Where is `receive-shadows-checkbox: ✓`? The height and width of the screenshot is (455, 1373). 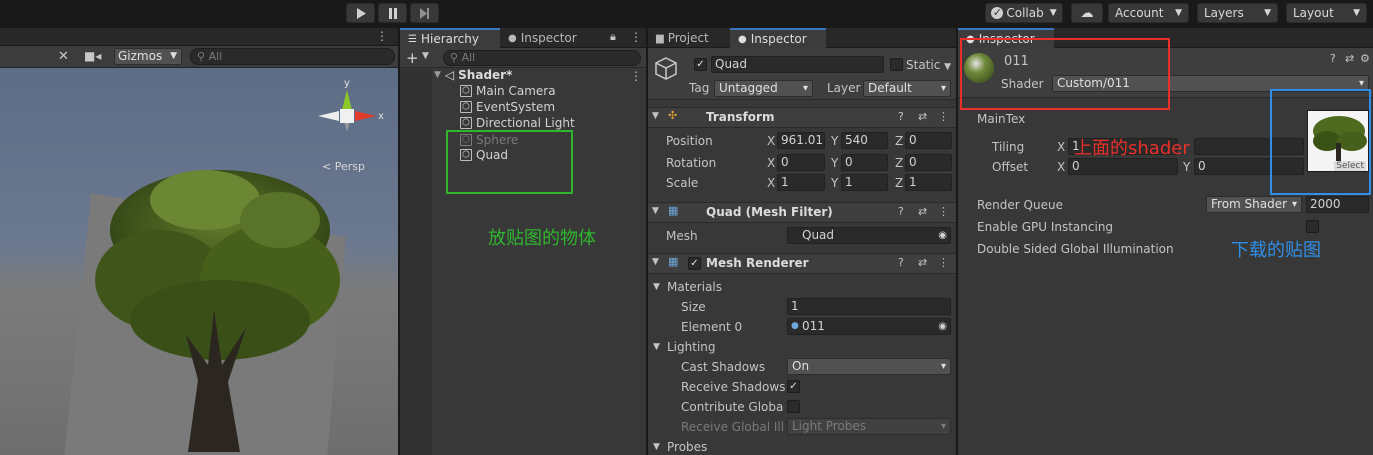
receive-shadows-checkbox: ✓ is located at coordinates (793, 386).